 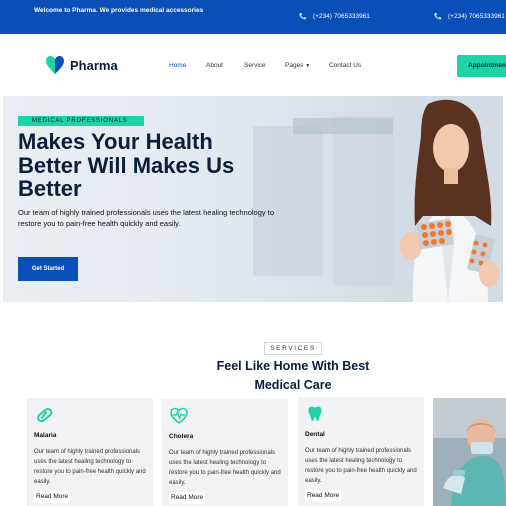 What do you see at coordinates (294, 65) in the screenshot?
I see `nav-pages-label: Pages` at bounding box center [294, 65].